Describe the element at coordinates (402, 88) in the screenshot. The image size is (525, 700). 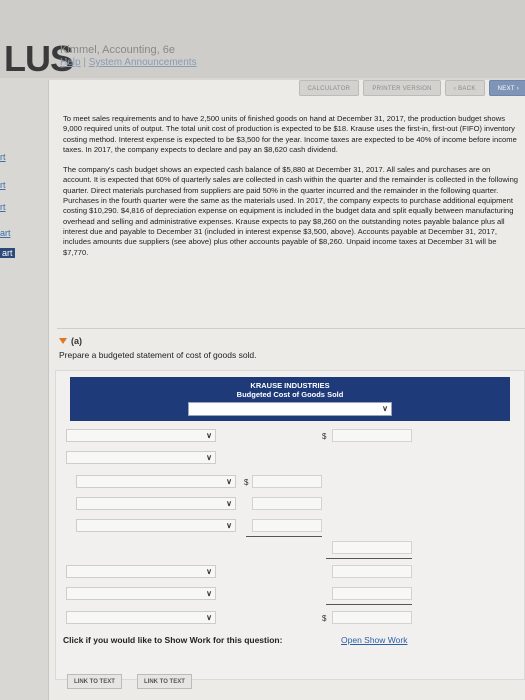
I see `printer-version-button: PRINTER VERSION` at that location.